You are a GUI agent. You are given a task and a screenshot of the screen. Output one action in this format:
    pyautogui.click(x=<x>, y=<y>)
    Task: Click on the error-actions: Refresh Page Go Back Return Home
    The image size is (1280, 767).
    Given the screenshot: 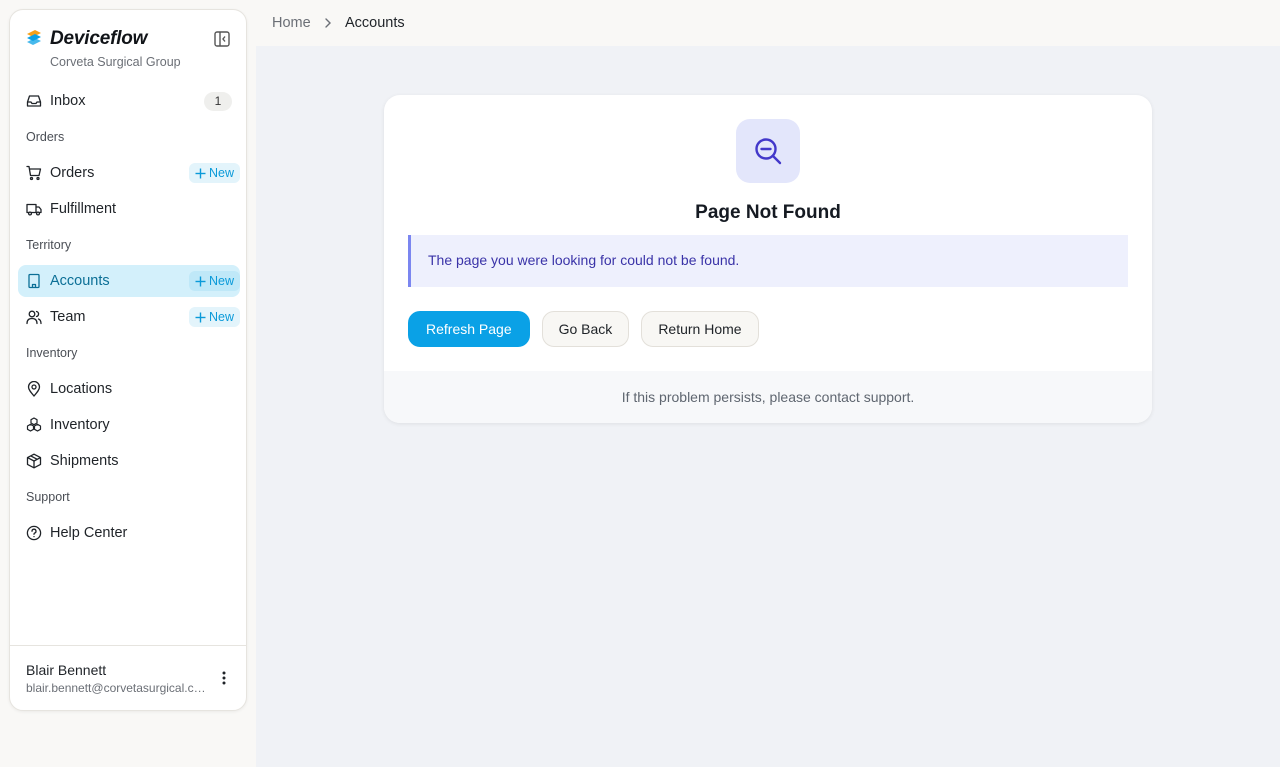 What is the action you would take?
    pyautogui.click(x=583, y=329)
    